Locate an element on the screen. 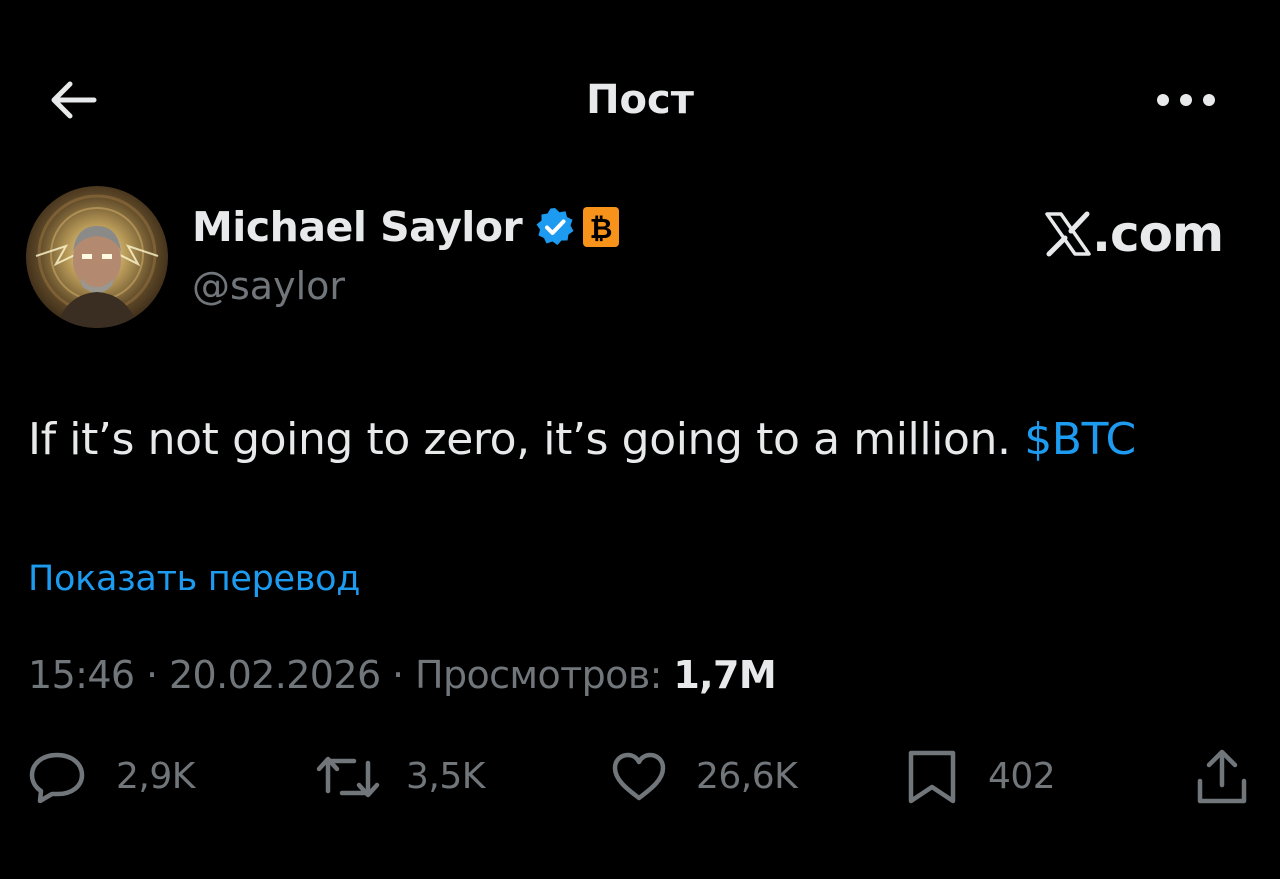 The width and height of the screenshot is (1280, 879). views-count: 1,7M is located at coordinates (724, 675).